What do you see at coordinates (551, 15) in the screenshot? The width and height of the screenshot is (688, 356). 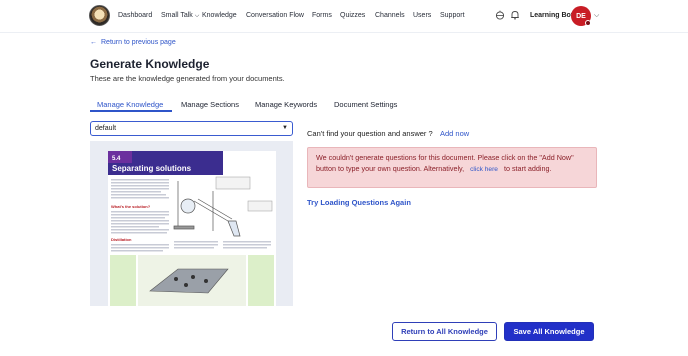 I see `user-name: Learning Bot` at bounding box center [551, 15].